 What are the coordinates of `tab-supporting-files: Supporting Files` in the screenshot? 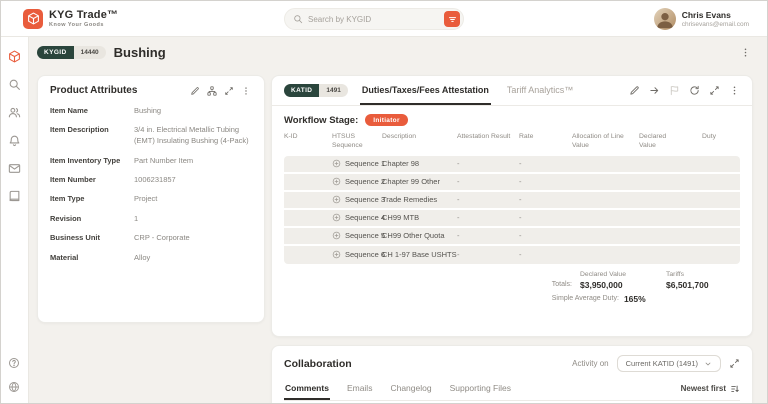 It's located at (480, 390).